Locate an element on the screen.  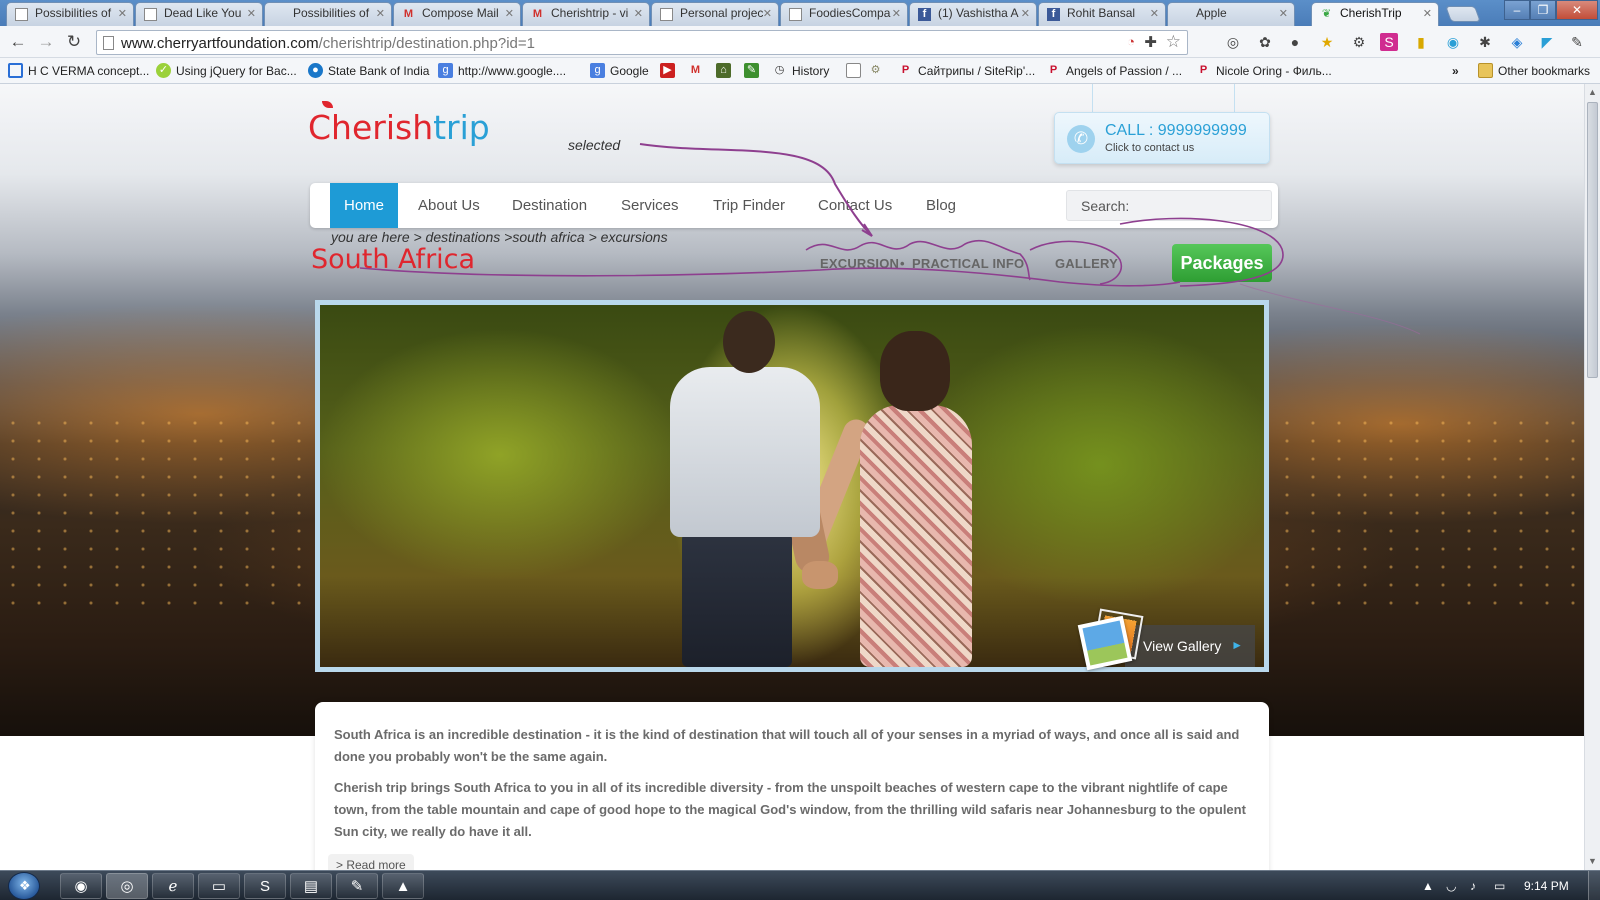
nav-blog: Blog is located at coordinates (941, 205).